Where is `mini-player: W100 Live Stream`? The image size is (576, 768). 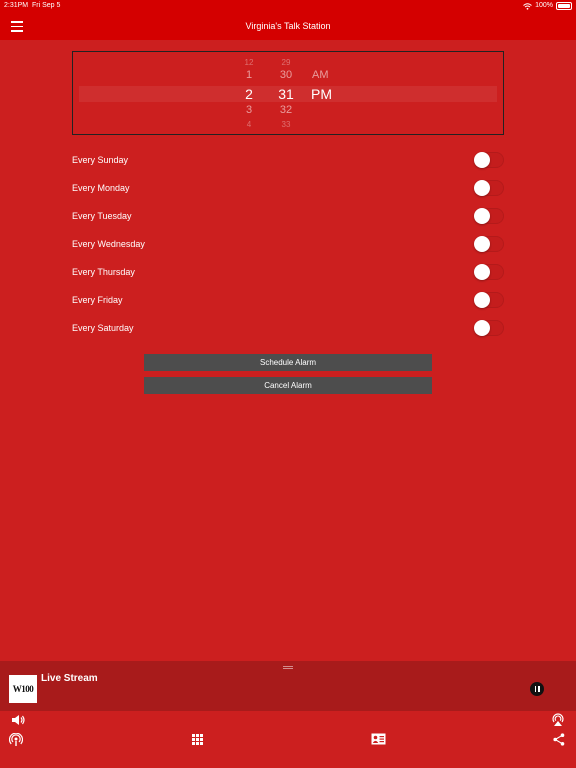
mini-player: W100 Live Stream is located at coordinates (288, 686).